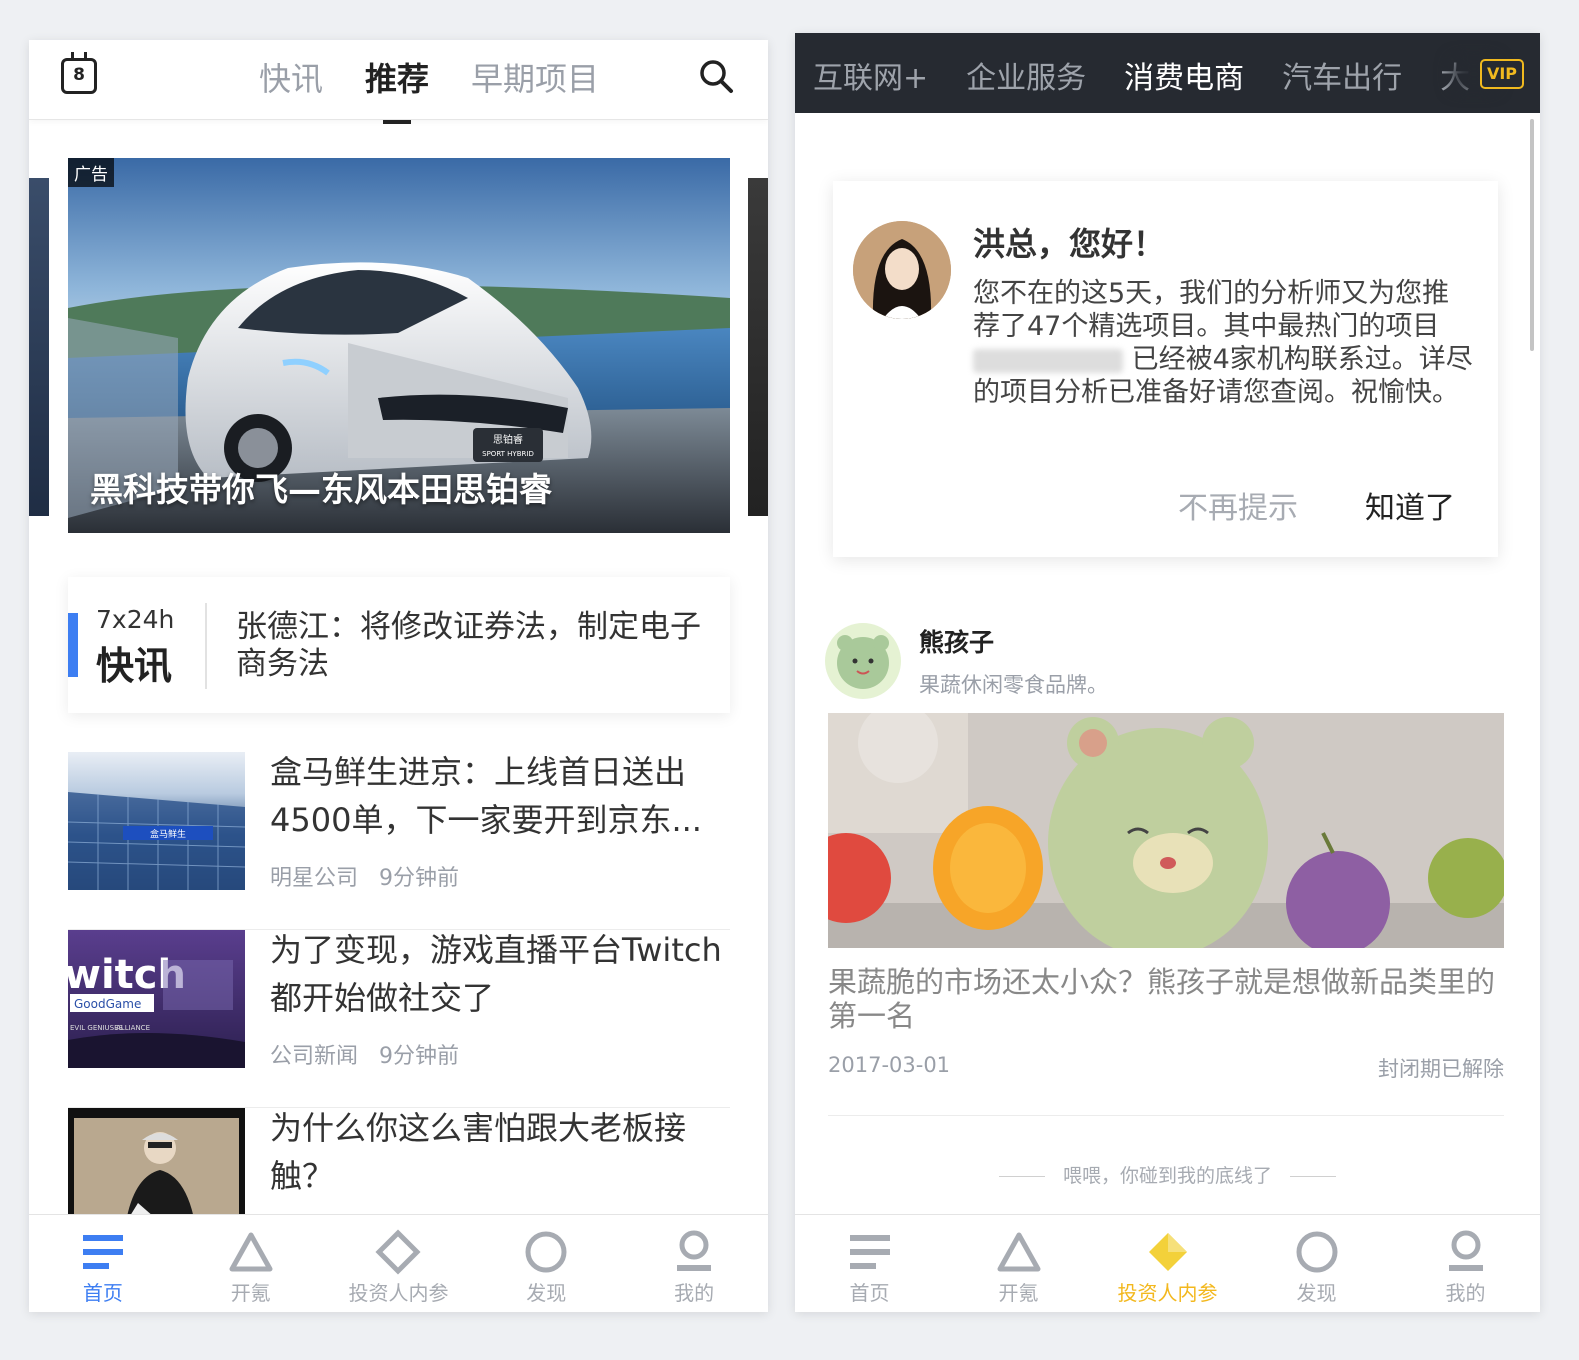 This screenshot has width=1579, height=1360. I want to click on top-nav: 8 快讯 推荐 早期项目, so click(398, 82).